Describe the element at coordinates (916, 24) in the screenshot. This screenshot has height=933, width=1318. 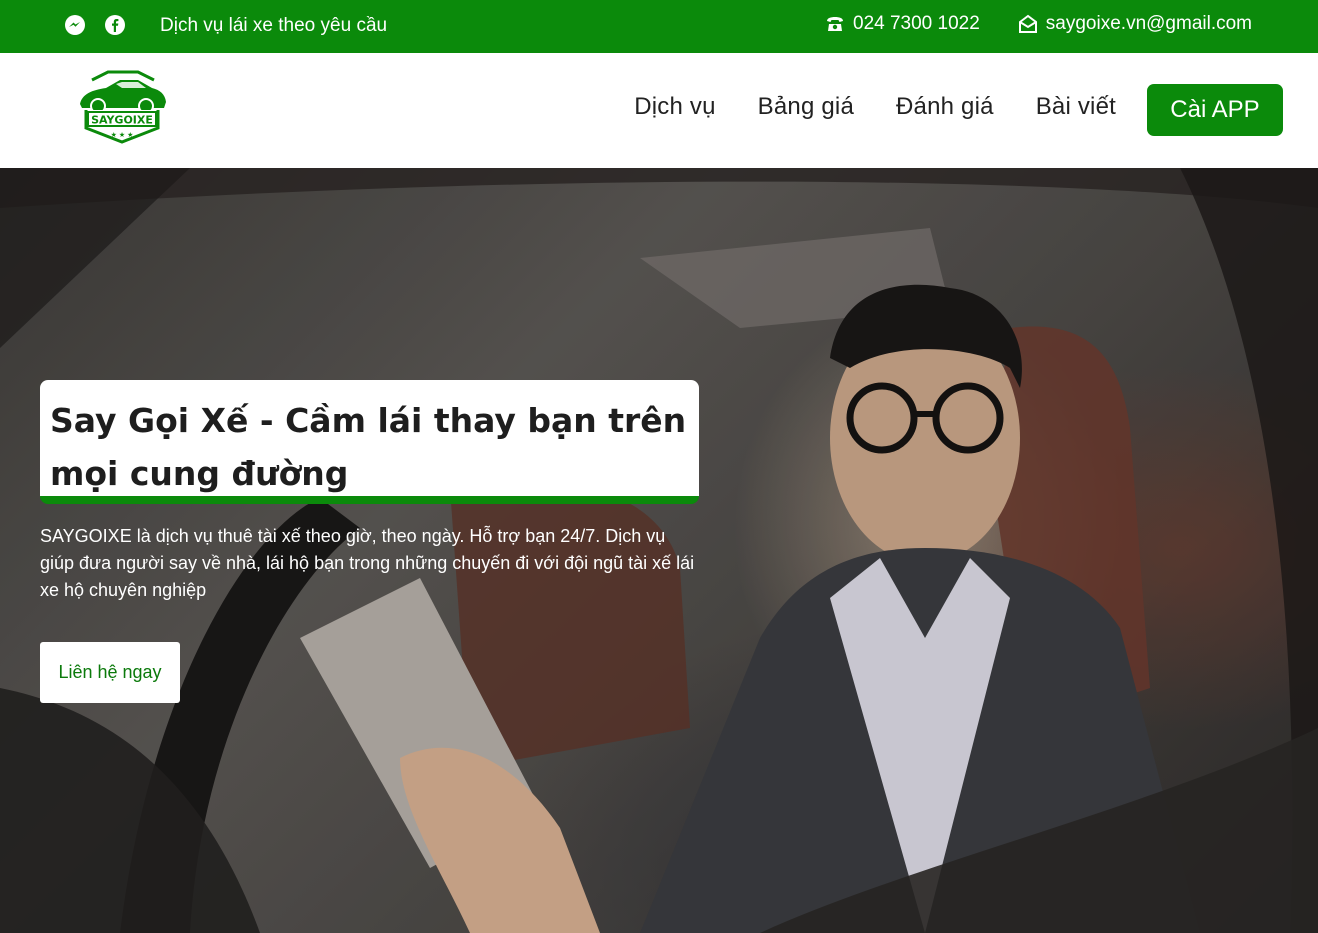
I see `phone-number: 024 7300 1022` at that location.